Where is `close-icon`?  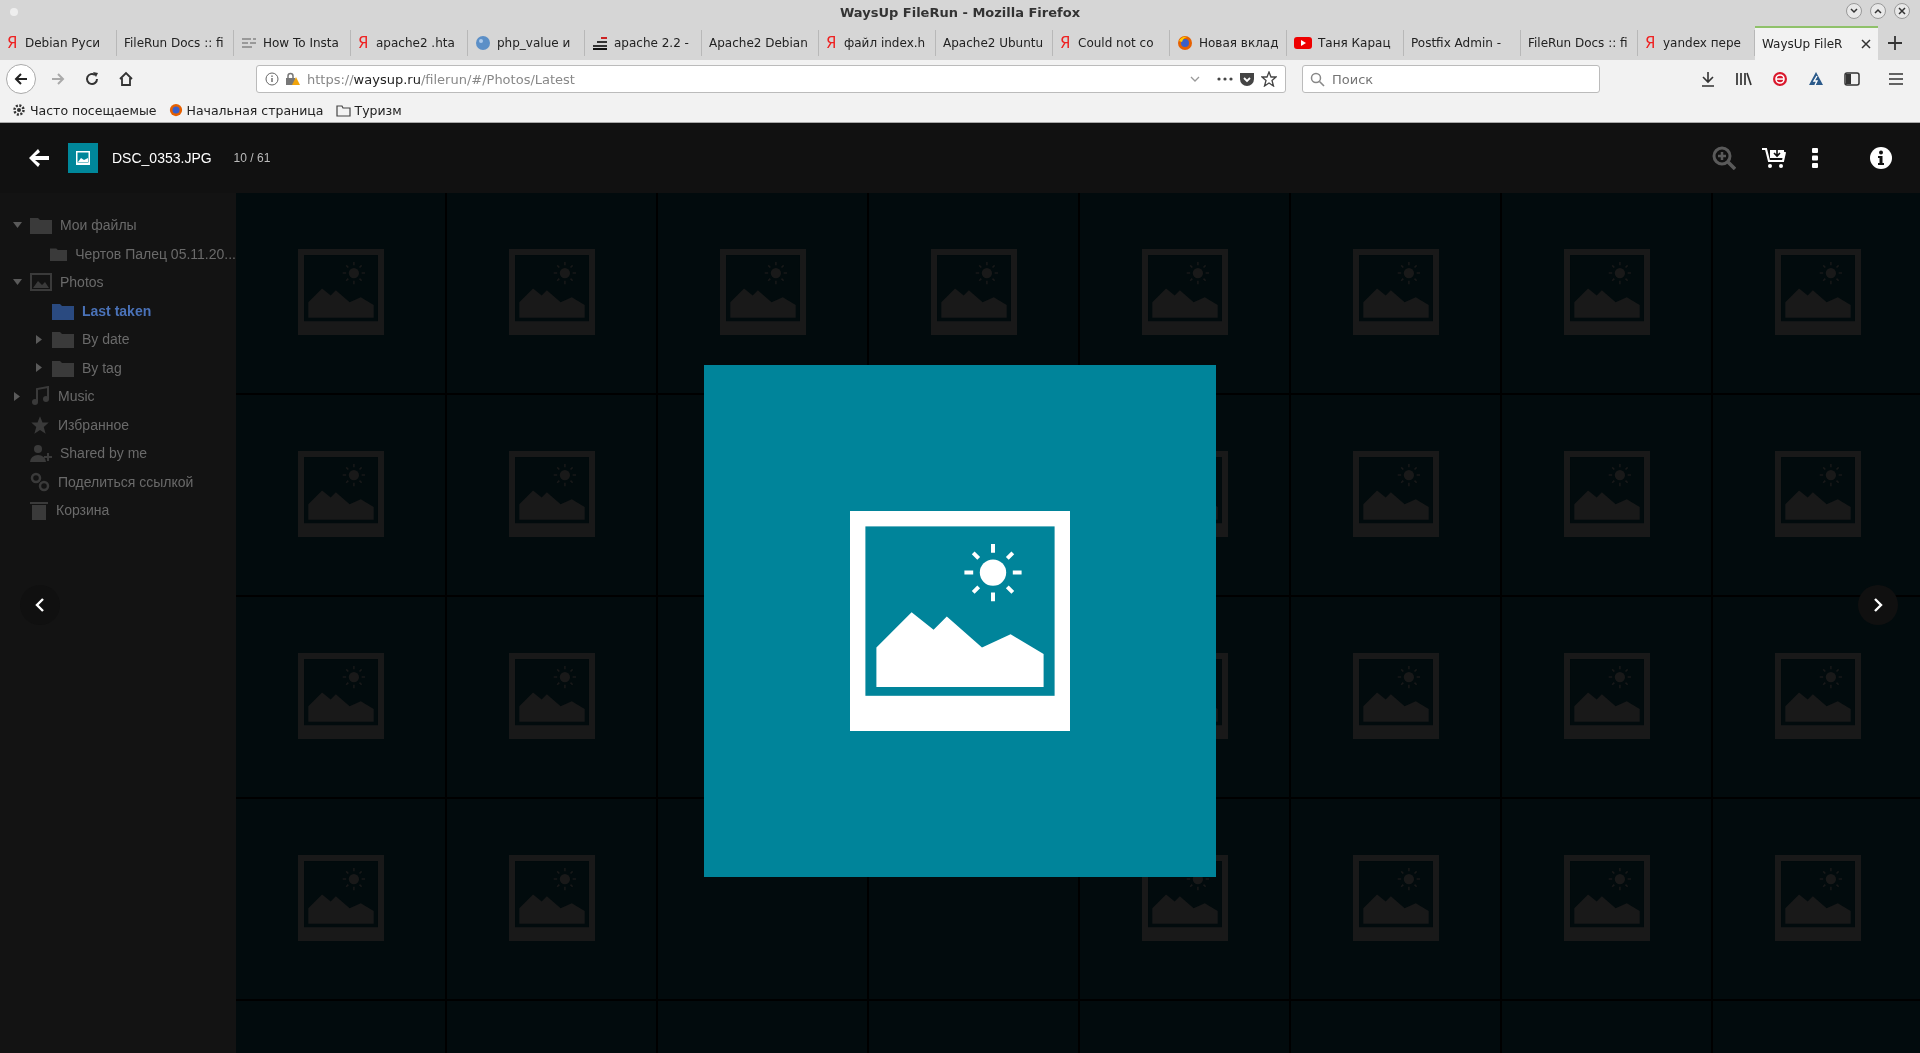 close-icon is located at coordinates (1902, 11).